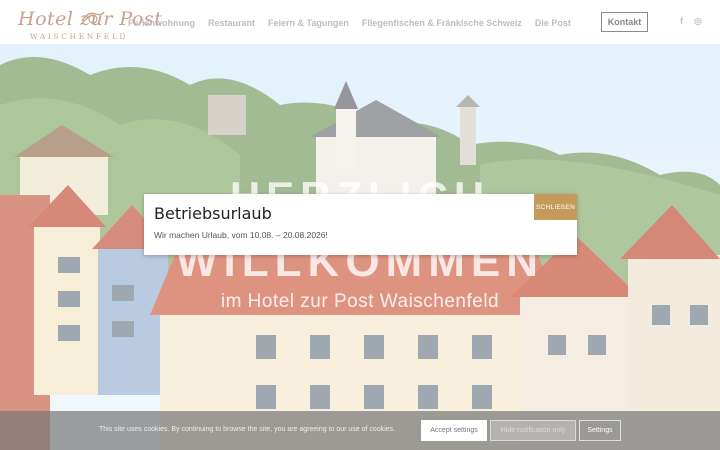  What do you see at coordinates (442, 23) in the screenshot?
I see `nav-fliegenfischen: Fliegenfischen & Fränkische Schweiz` at bounding box center [442, 23].